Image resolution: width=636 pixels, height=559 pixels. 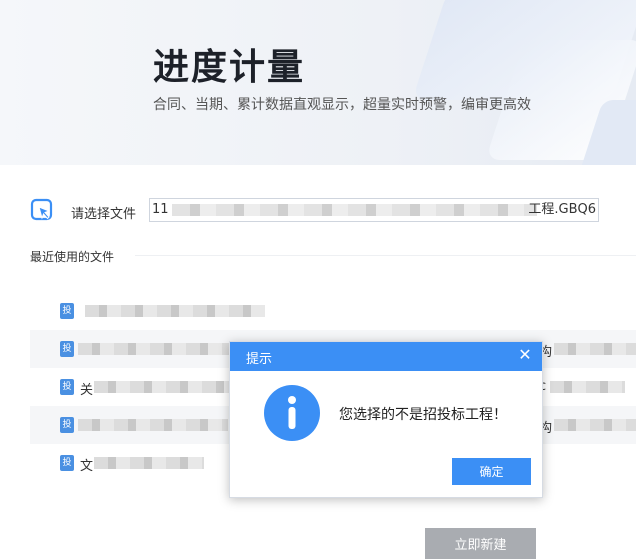 I want to click on file-path-prefix: 11, so click(x=160, y=209).